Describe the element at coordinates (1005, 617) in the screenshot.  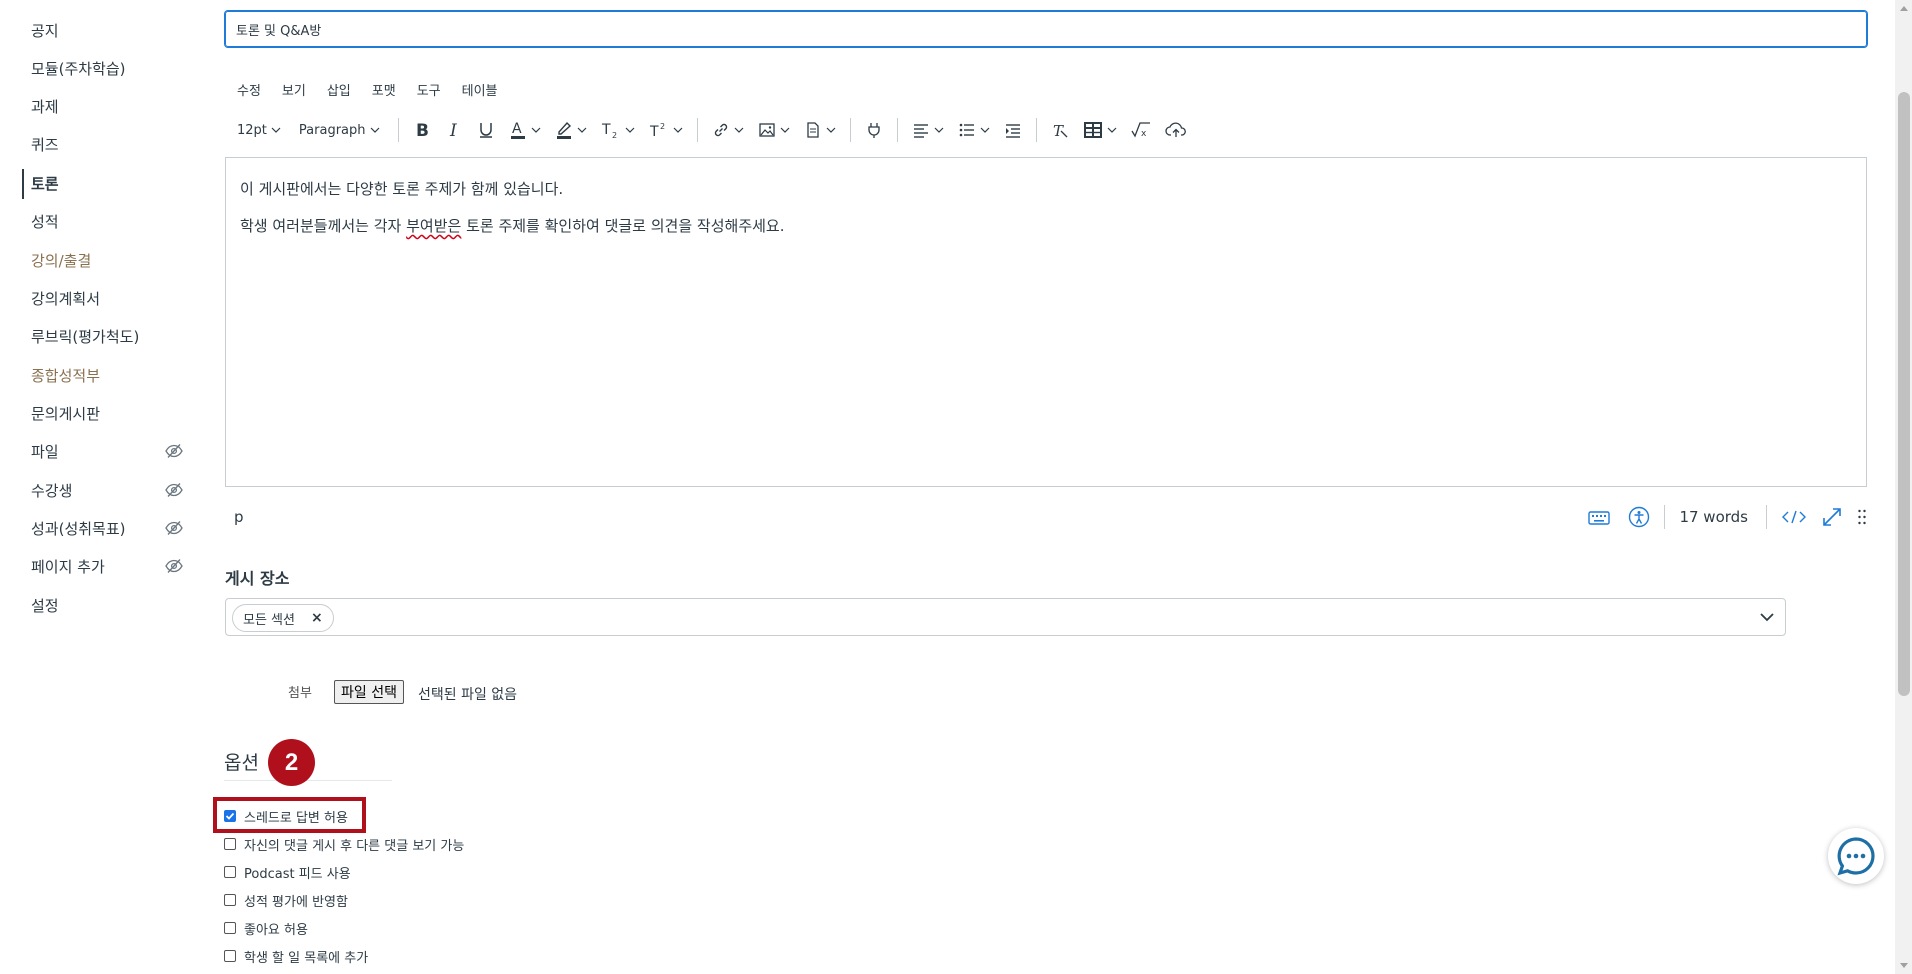
I see `section-select: 모든 섹션 ×` at that location.